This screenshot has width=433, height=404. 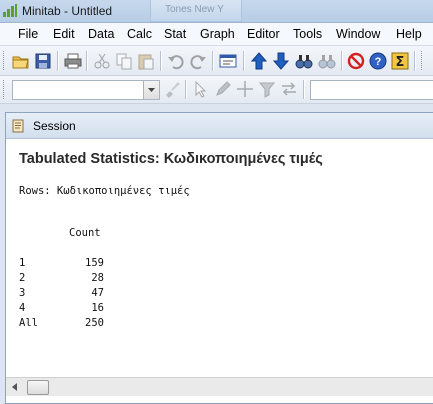 I want to click on find-icon, so click(x=304, y=61).